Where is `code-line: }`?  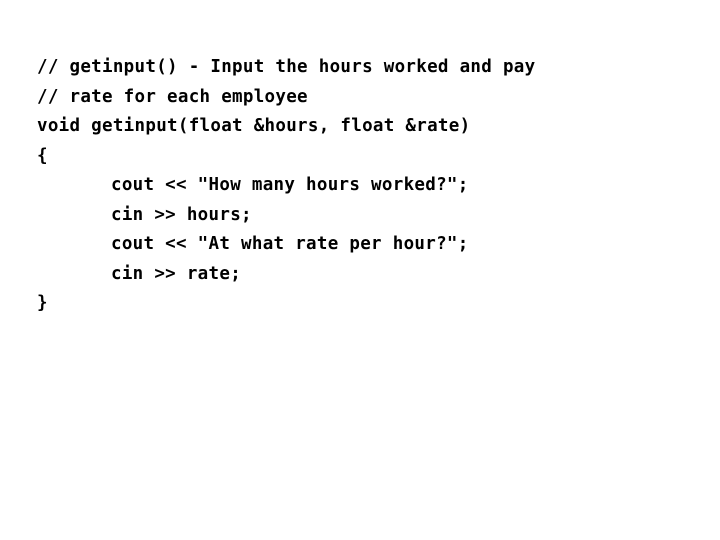
code-line: } is located at coordinates (42, 303).